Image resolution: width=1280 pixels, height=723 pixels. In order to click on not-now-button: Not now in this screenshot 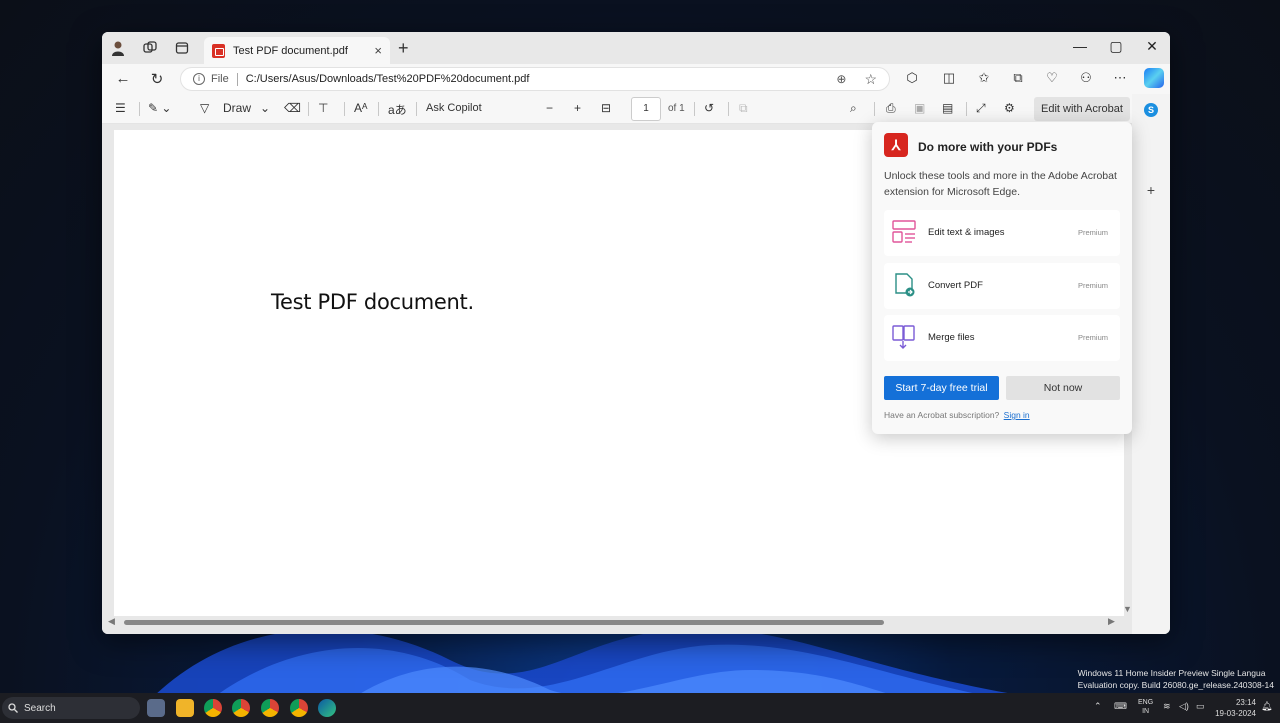, I will do `click(1063, 388)`.